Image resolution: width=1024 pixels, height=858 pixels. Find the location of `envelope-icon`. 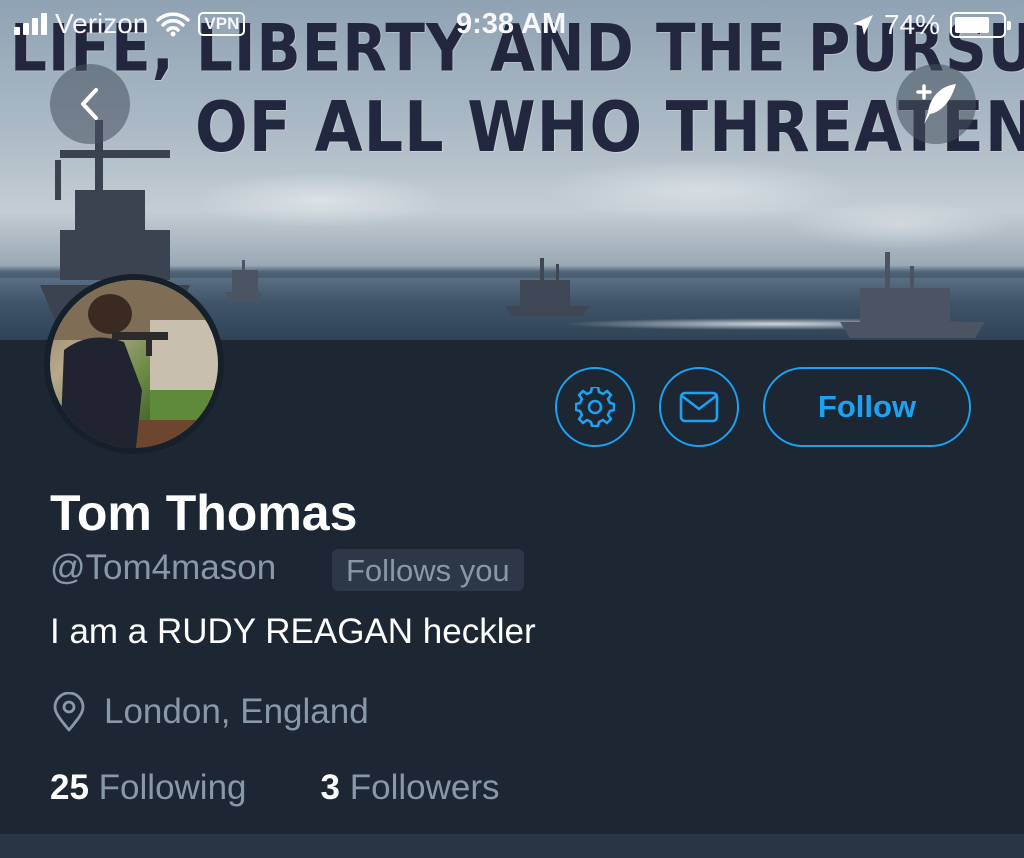

envelope-icon is located at coordinates (699, 407).